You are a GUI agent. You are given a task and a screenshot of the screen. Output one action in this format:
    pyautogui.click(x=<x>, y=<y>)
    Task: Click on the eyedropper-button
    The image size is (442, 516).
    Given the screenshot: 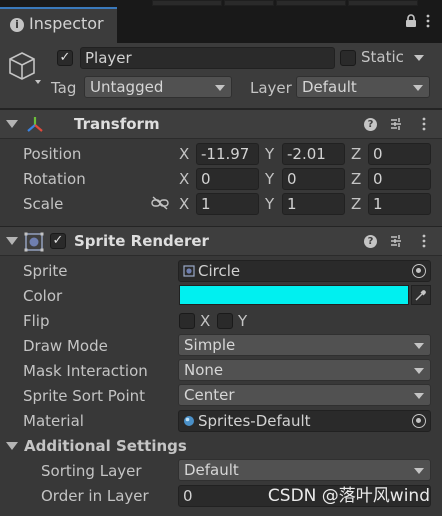 What is the action you would take?
    pyautogui.click(x=421, y=295)
    